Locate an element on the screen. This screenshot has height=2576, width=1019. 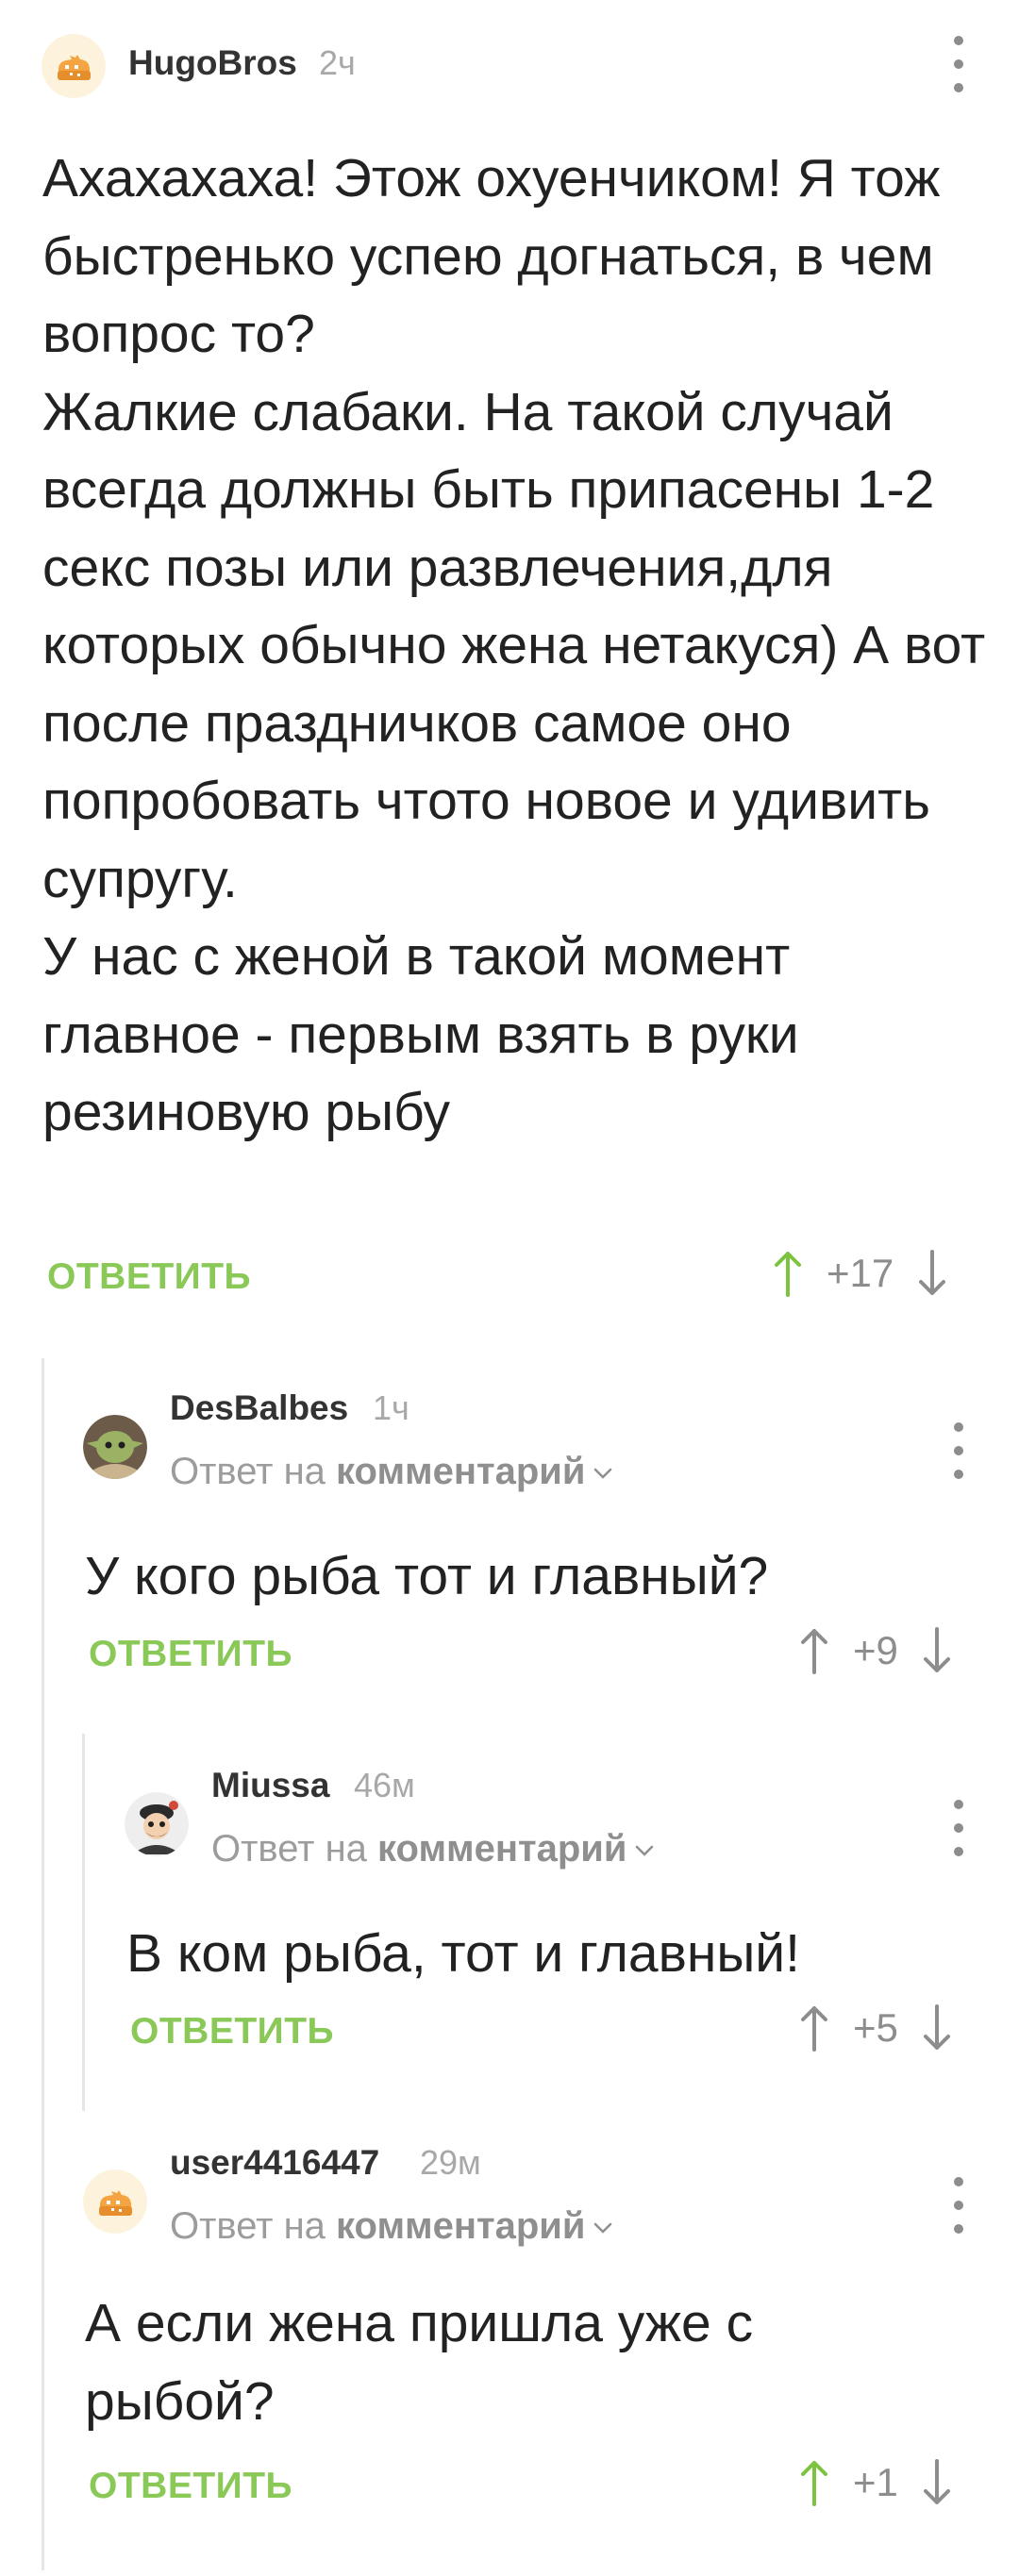
vote-controls: +1 is located at coordinates (875, 2482).